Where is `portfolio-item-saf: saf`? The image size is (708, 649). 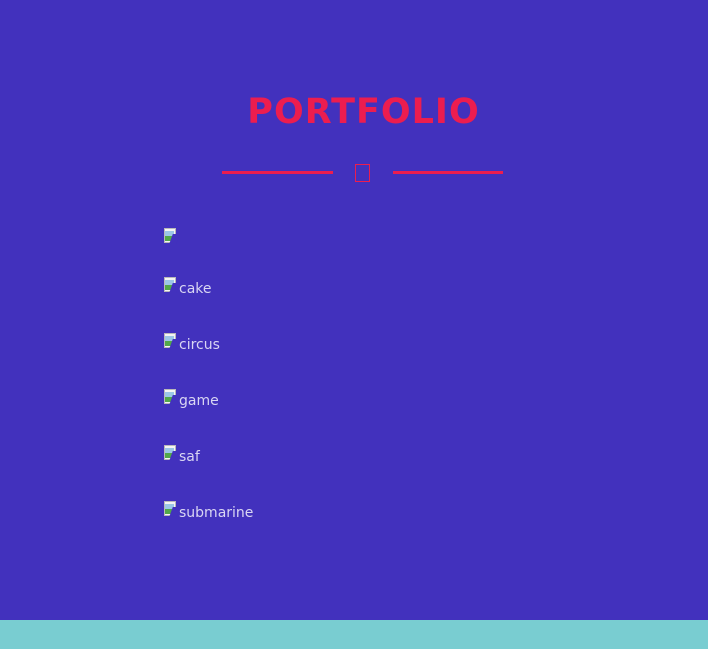
portfolio-item-saf: saf is located at coordinates (181, 456).